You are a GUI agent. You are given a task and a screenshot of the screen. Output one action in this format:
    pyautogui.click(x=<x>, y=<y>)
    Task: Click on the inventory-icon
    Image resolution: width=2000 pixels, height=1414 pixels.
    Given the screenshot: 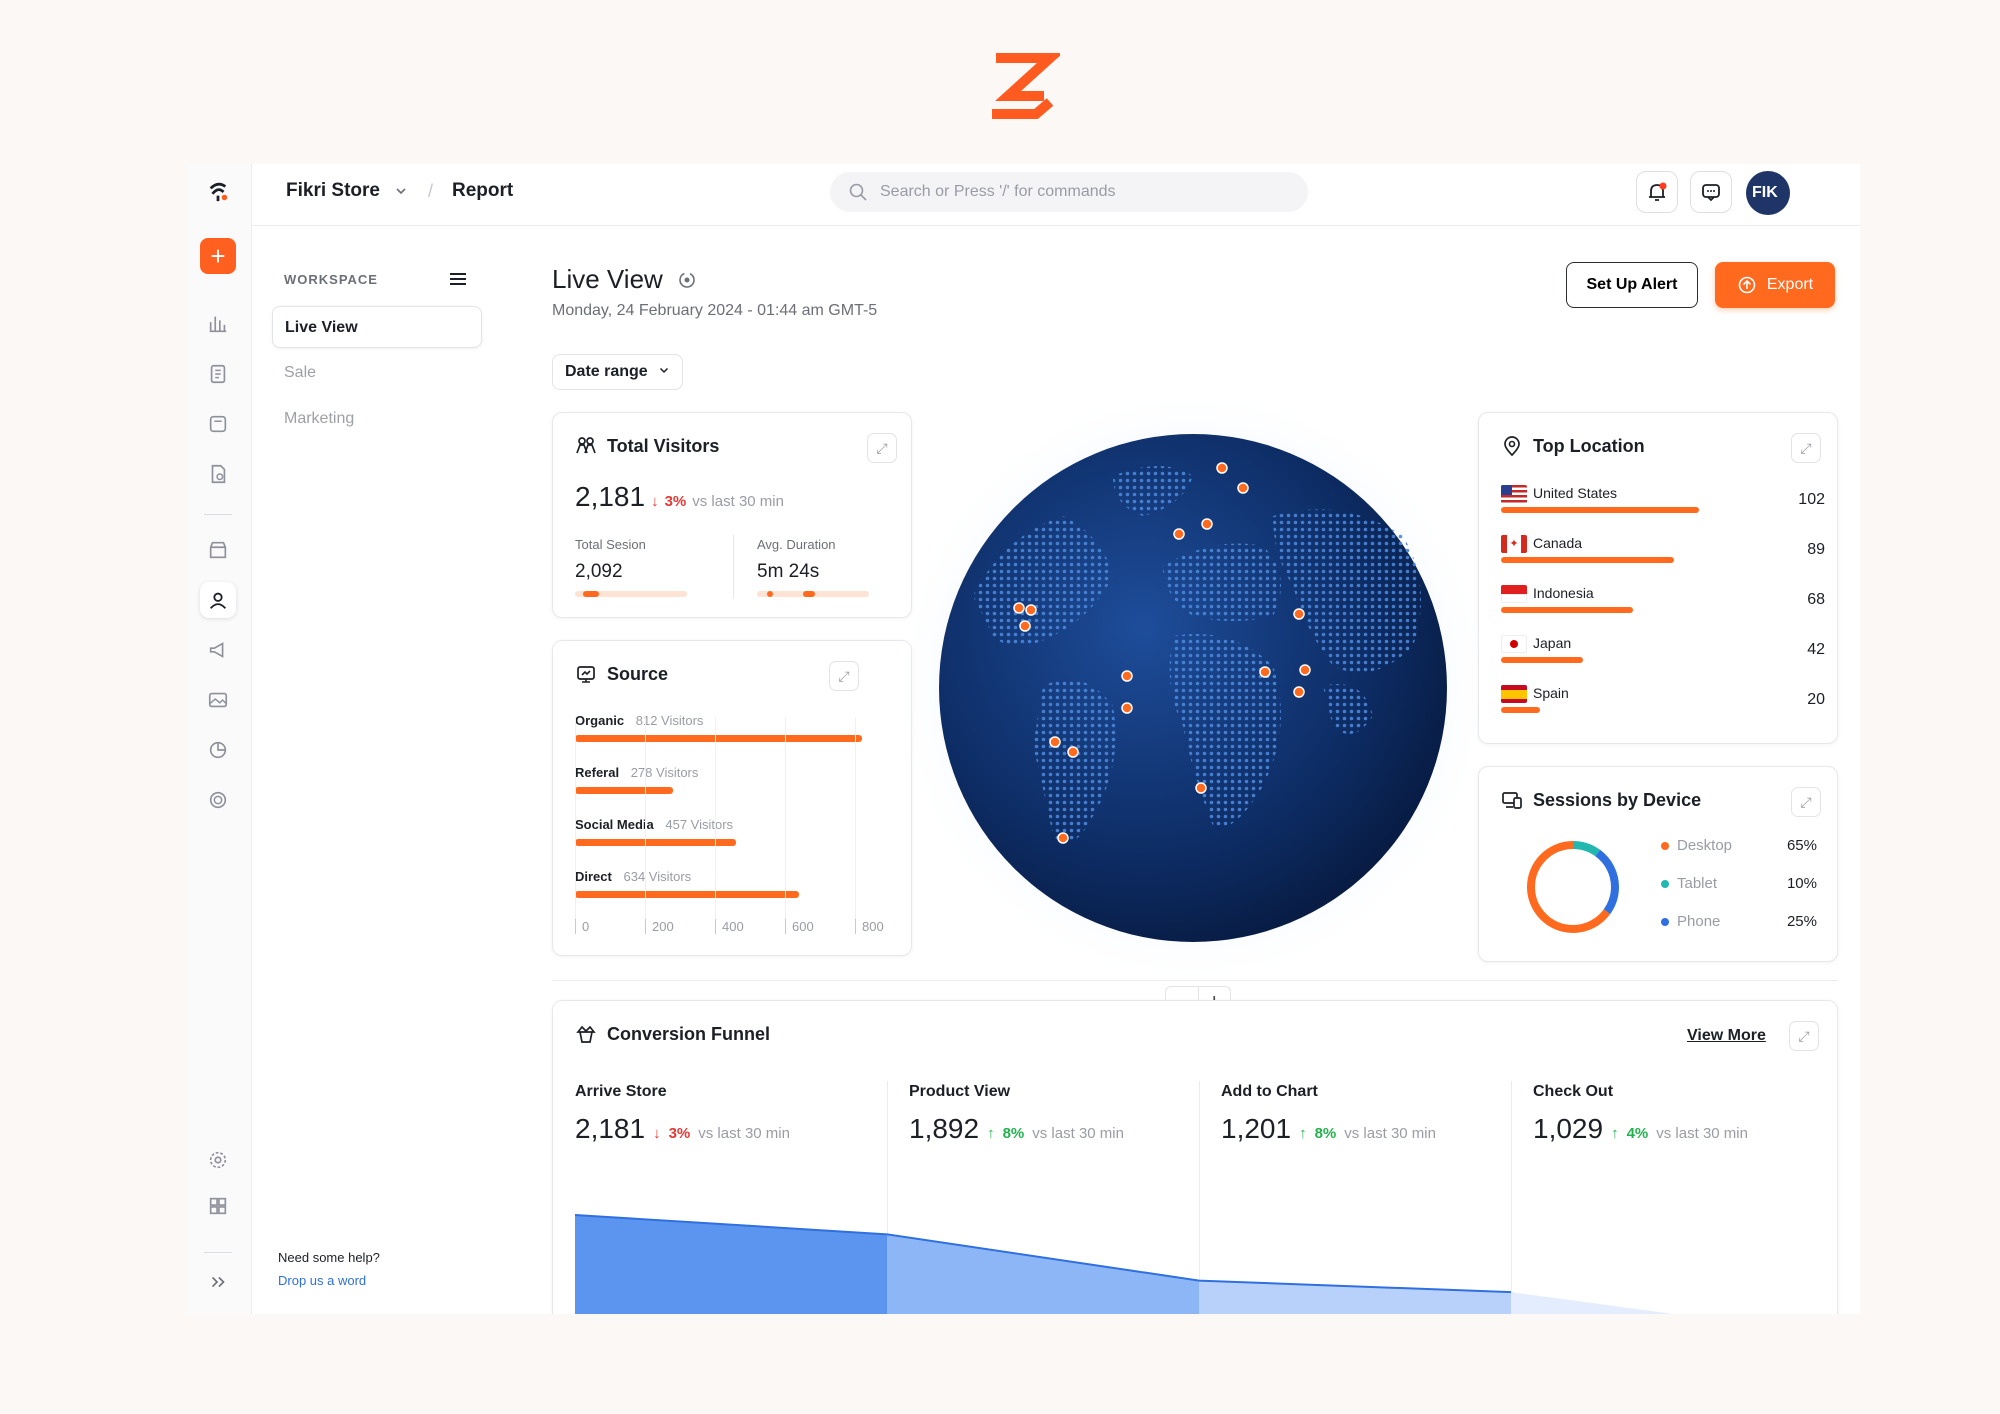 What is the action you would take?
    pyautogui.click(x=218, y=474)
    